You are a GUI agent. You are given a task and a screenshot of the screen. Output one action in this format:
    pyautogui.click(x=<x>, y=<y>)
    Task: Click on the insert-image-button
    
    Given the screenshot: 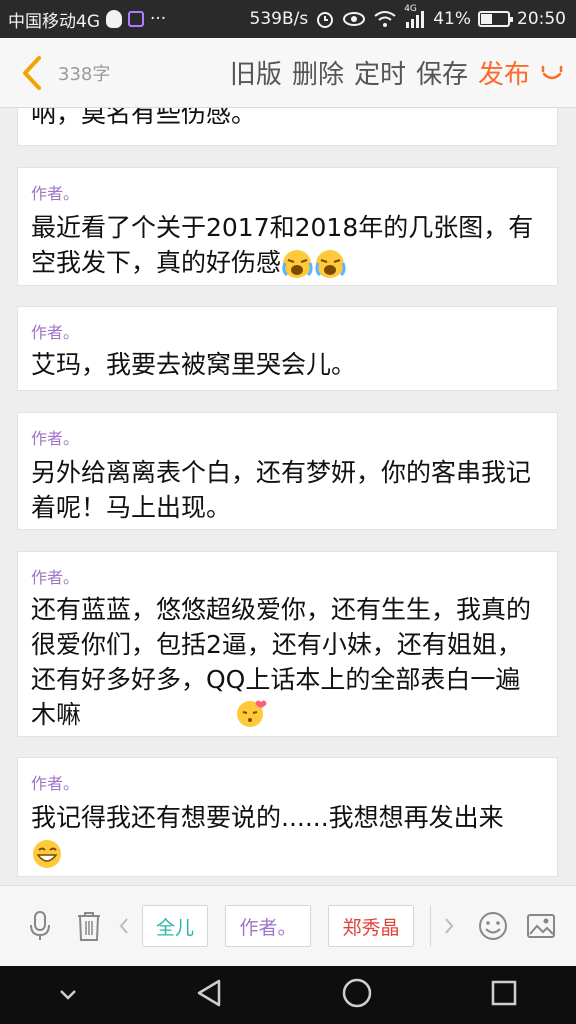 What is the action you would take?
    pyautogui.click(x=541, y=926)
    